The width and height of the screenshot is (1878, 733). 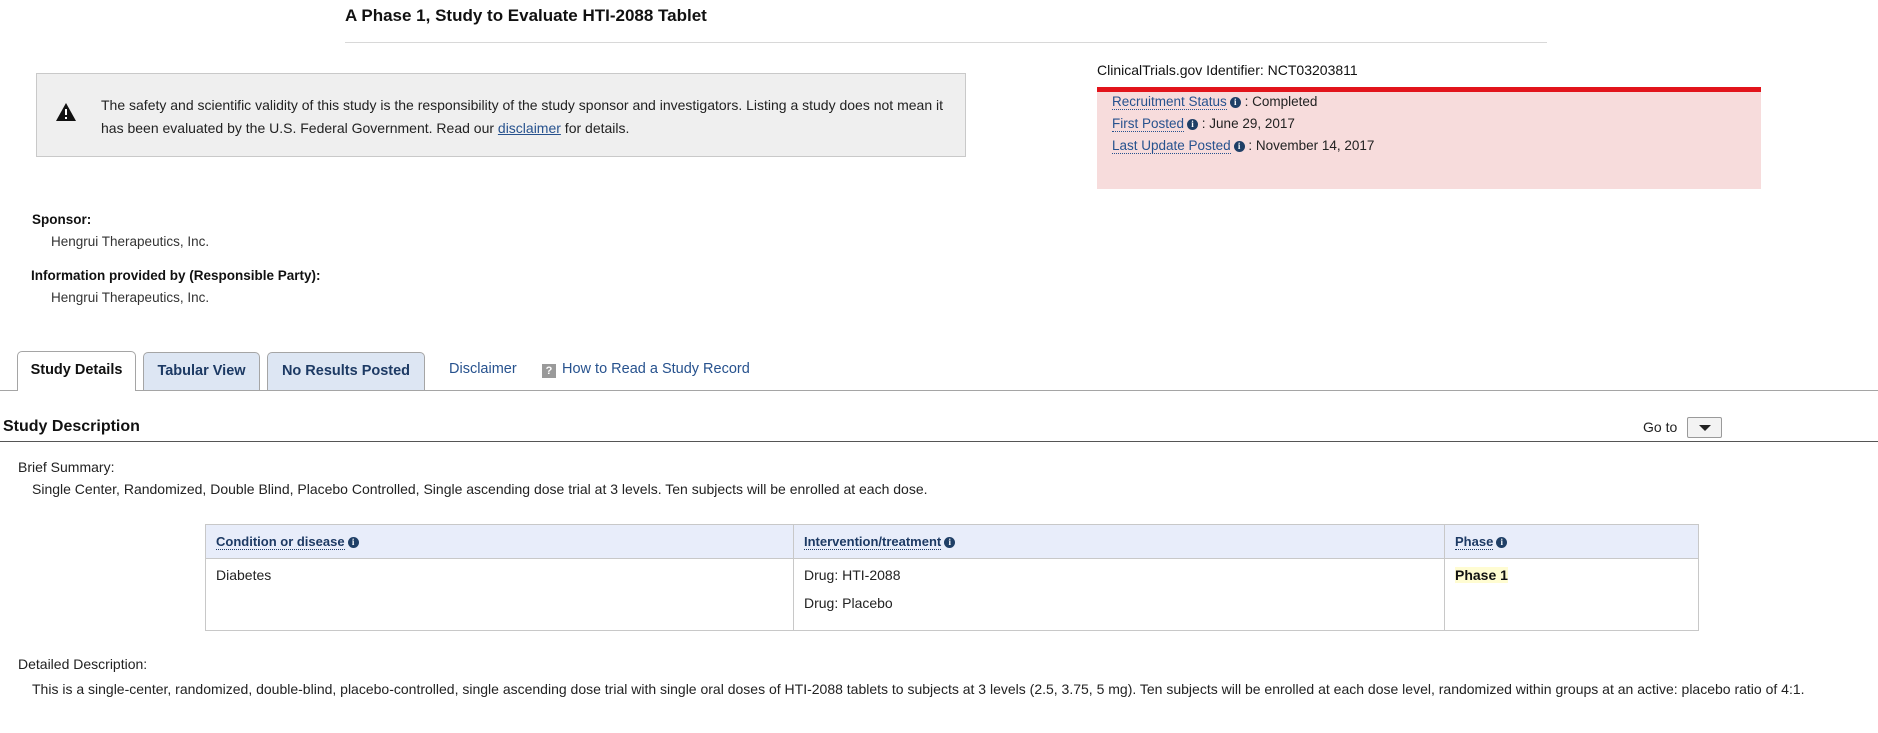 I want to click on condition-cell: Diabetes, so click(x=499, y=594).